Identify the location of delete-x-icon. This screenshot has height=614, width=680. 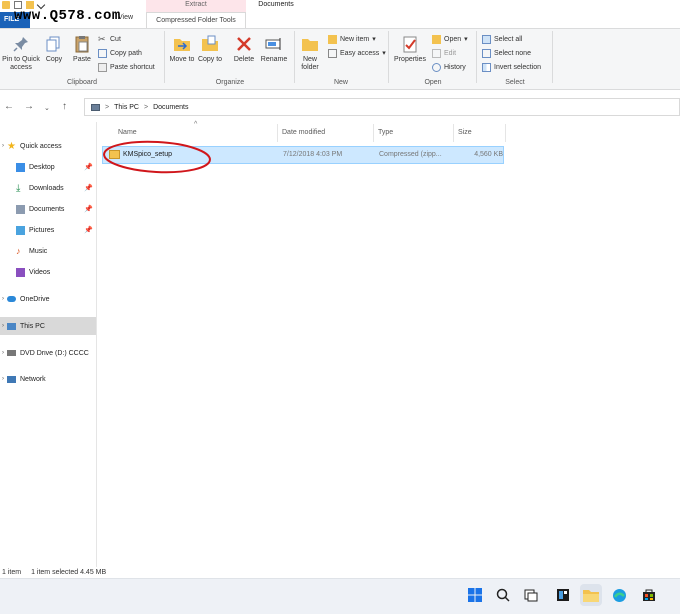
(244, 44).